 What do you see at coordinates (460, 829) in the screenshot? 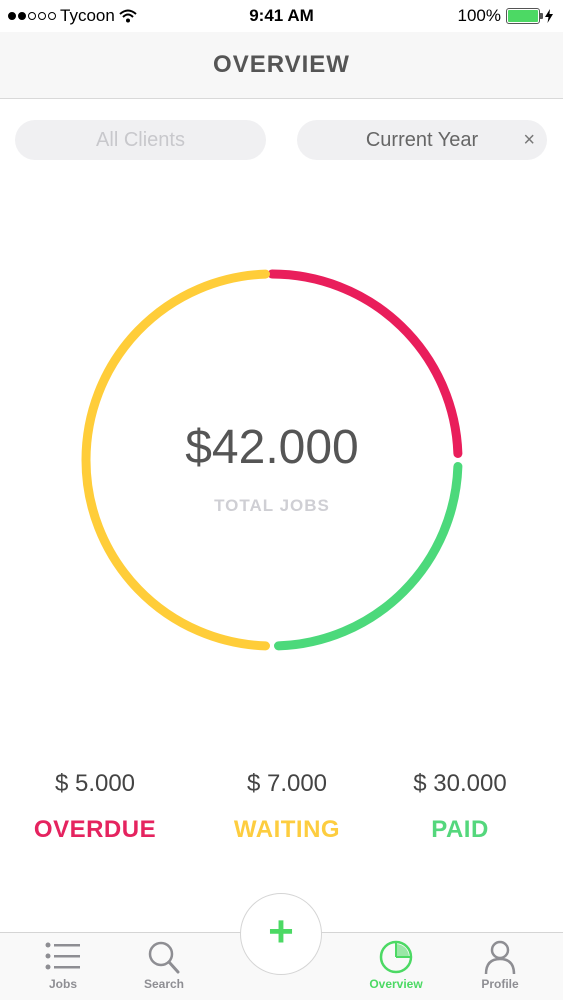
I see `stat-paid-label: PAID` at bounding box center [460, 829].